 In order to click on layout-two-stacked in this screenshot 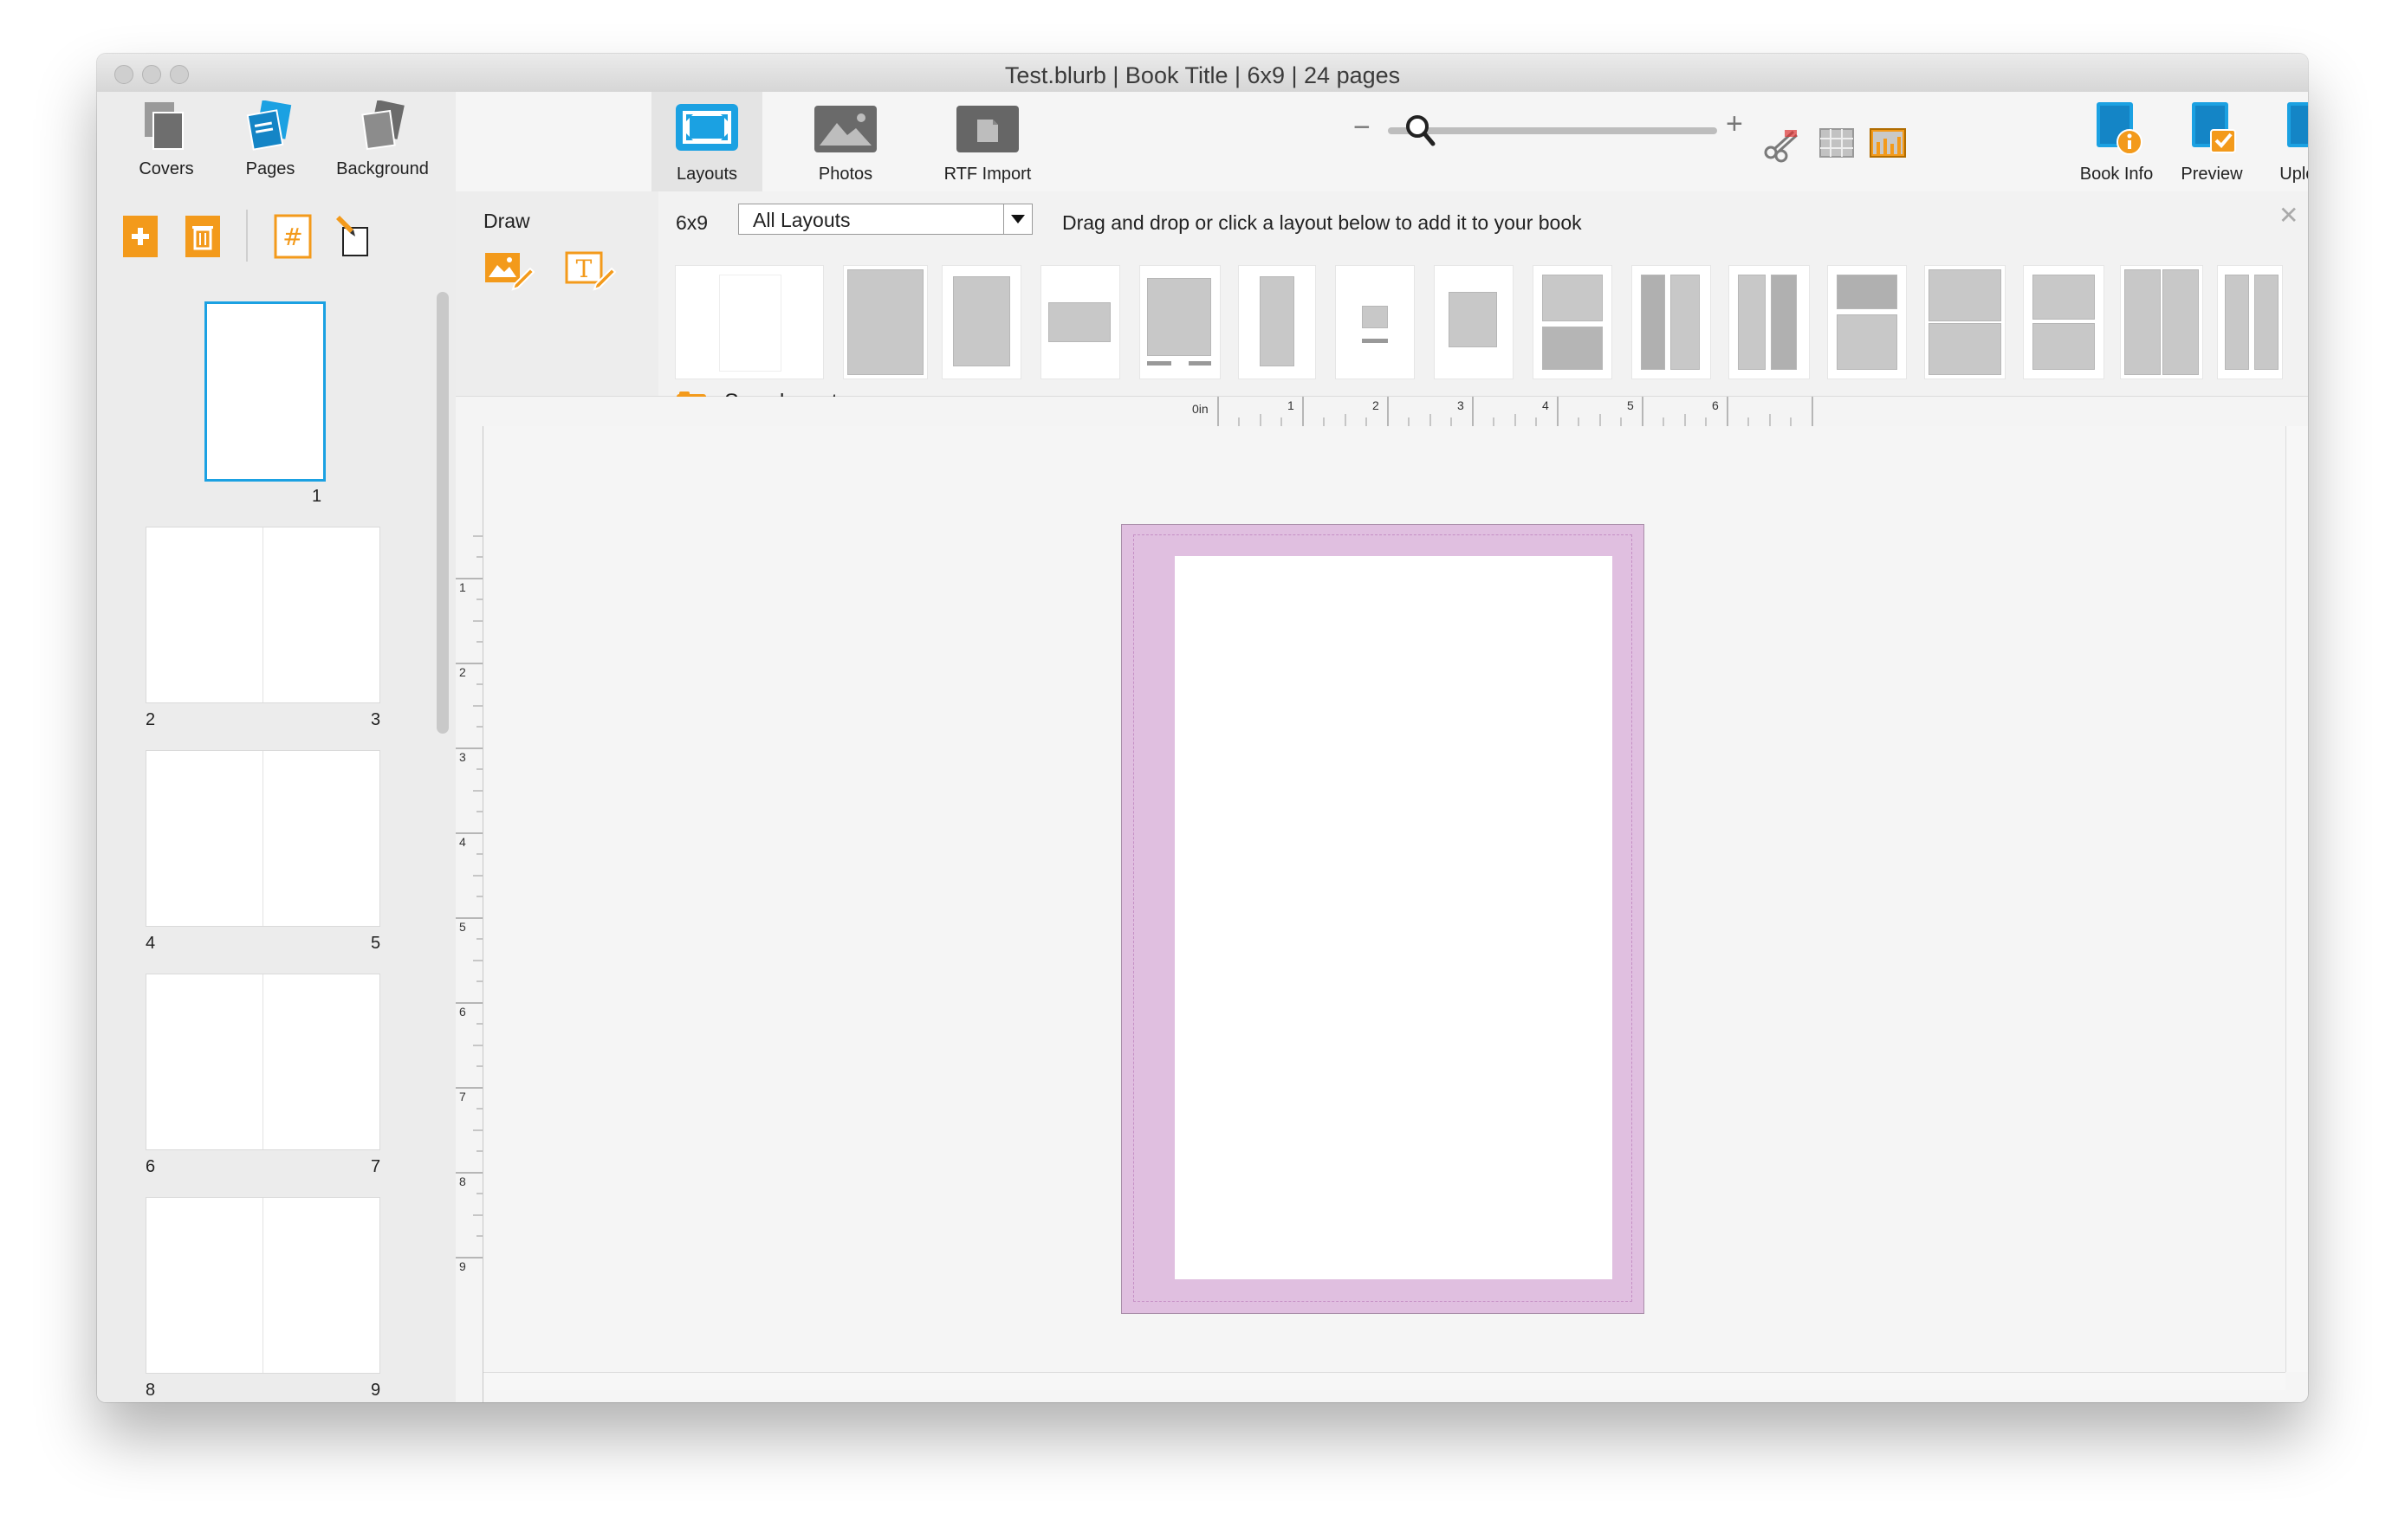, I will do `click(1572, 322)`.